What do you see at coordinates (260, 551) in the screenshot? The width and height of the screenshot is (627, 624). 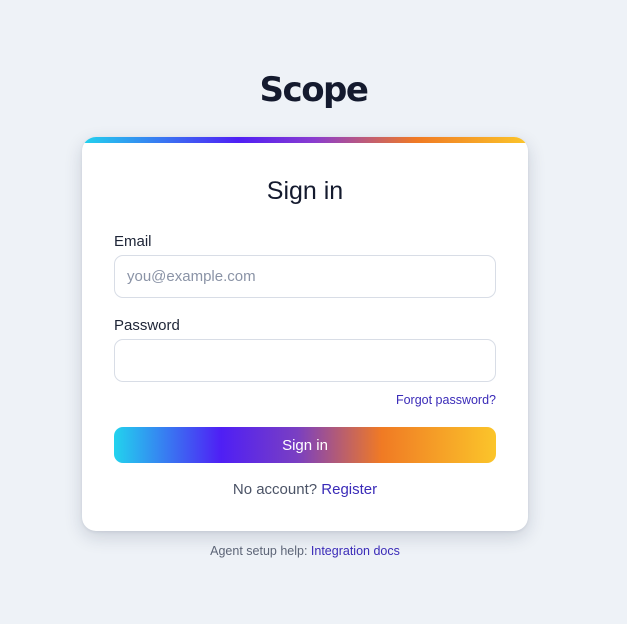 I see `help-text: Agent setup help:` at bounding box center [260, 551].